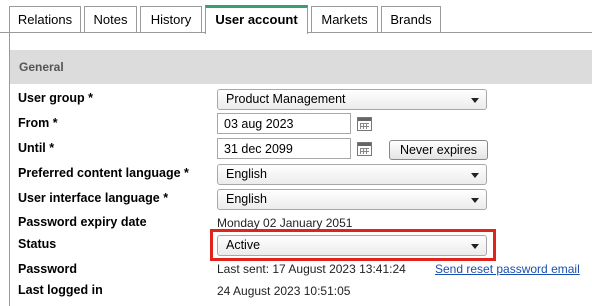 This screenshot has width=592, height=306. Describe the element at coordinates (56, 98) in the screenshot. I see `user-group-label: User group *` at that location.